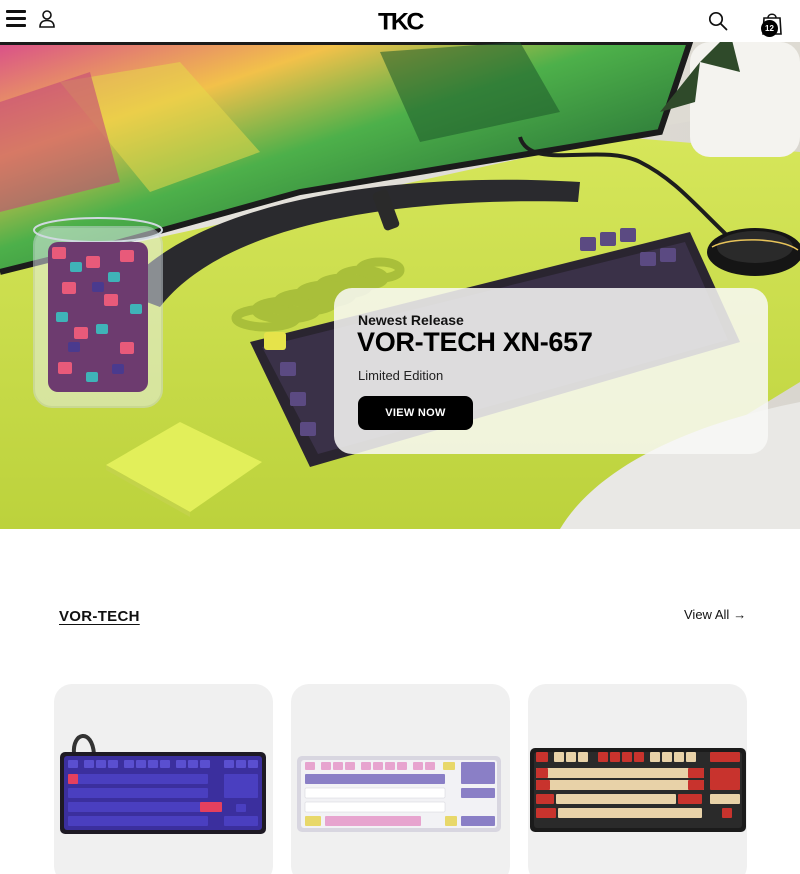 The image size is (800, 874). What do you see at coordinates (638, 790) in the screenshot?
I see `red-beige-keyboard-image` at bounding box center [638, 790].